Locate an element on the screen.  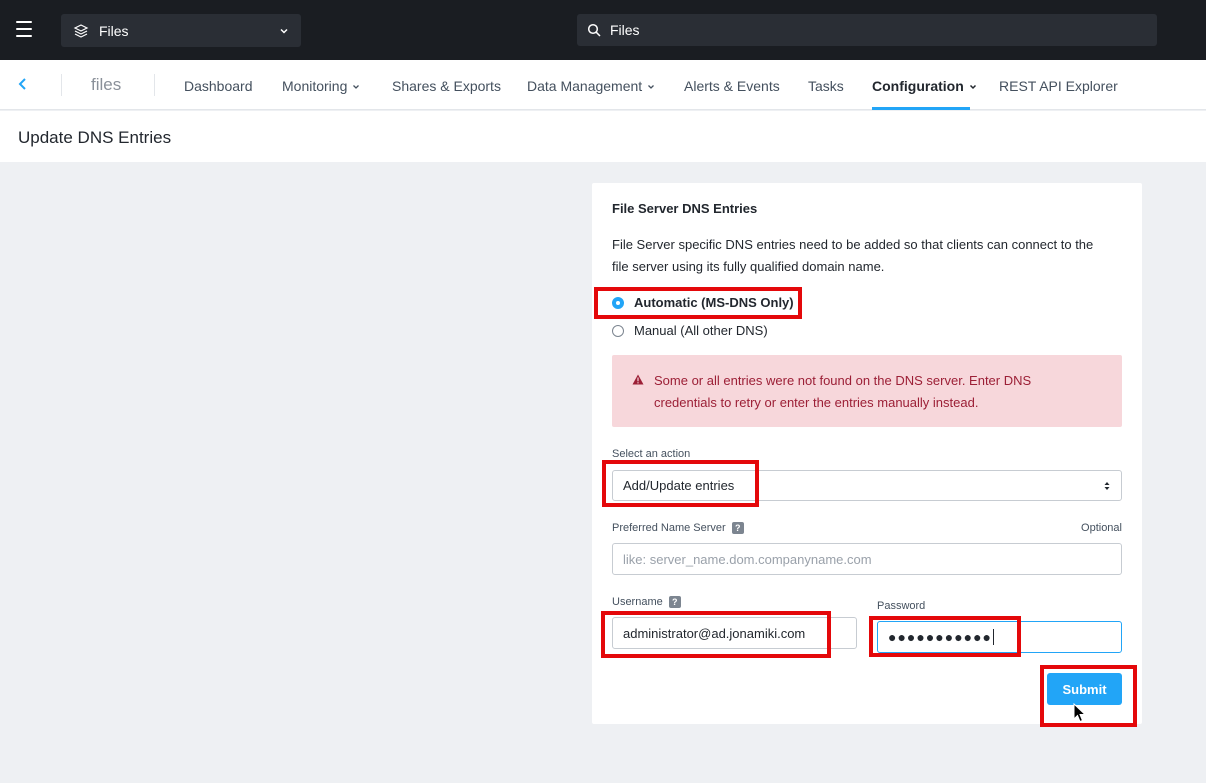
radio-label: Automatic (MS-DNS Only) is located at coordinates (714, 302).